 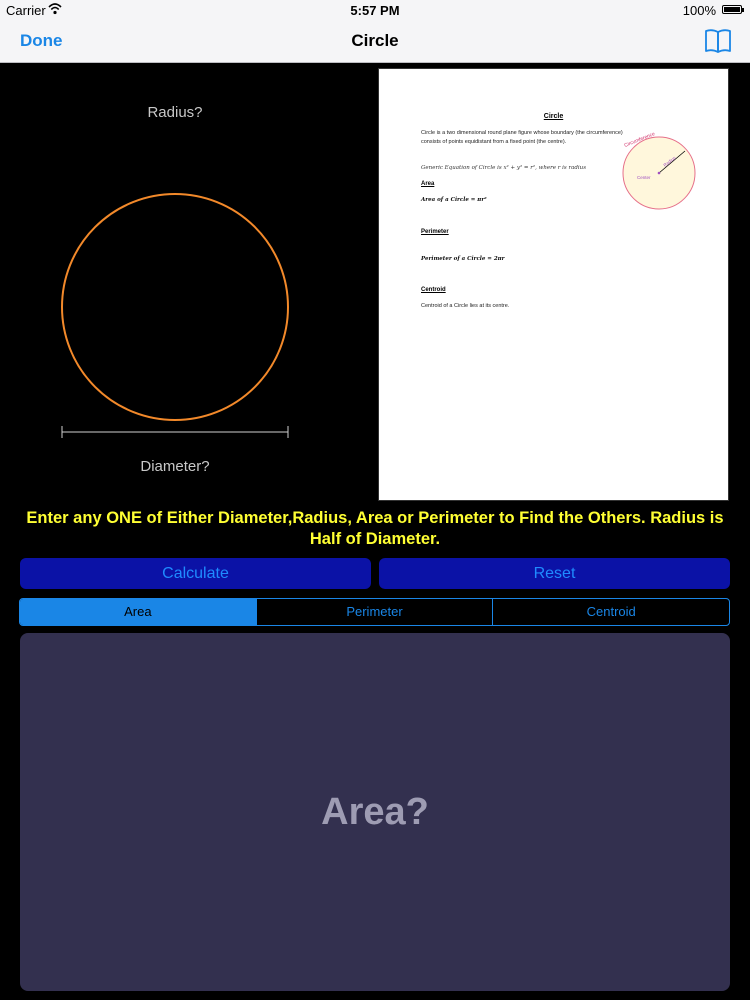 I want to click on navigation-bar: Done Circle, so click(x=375, y=41).